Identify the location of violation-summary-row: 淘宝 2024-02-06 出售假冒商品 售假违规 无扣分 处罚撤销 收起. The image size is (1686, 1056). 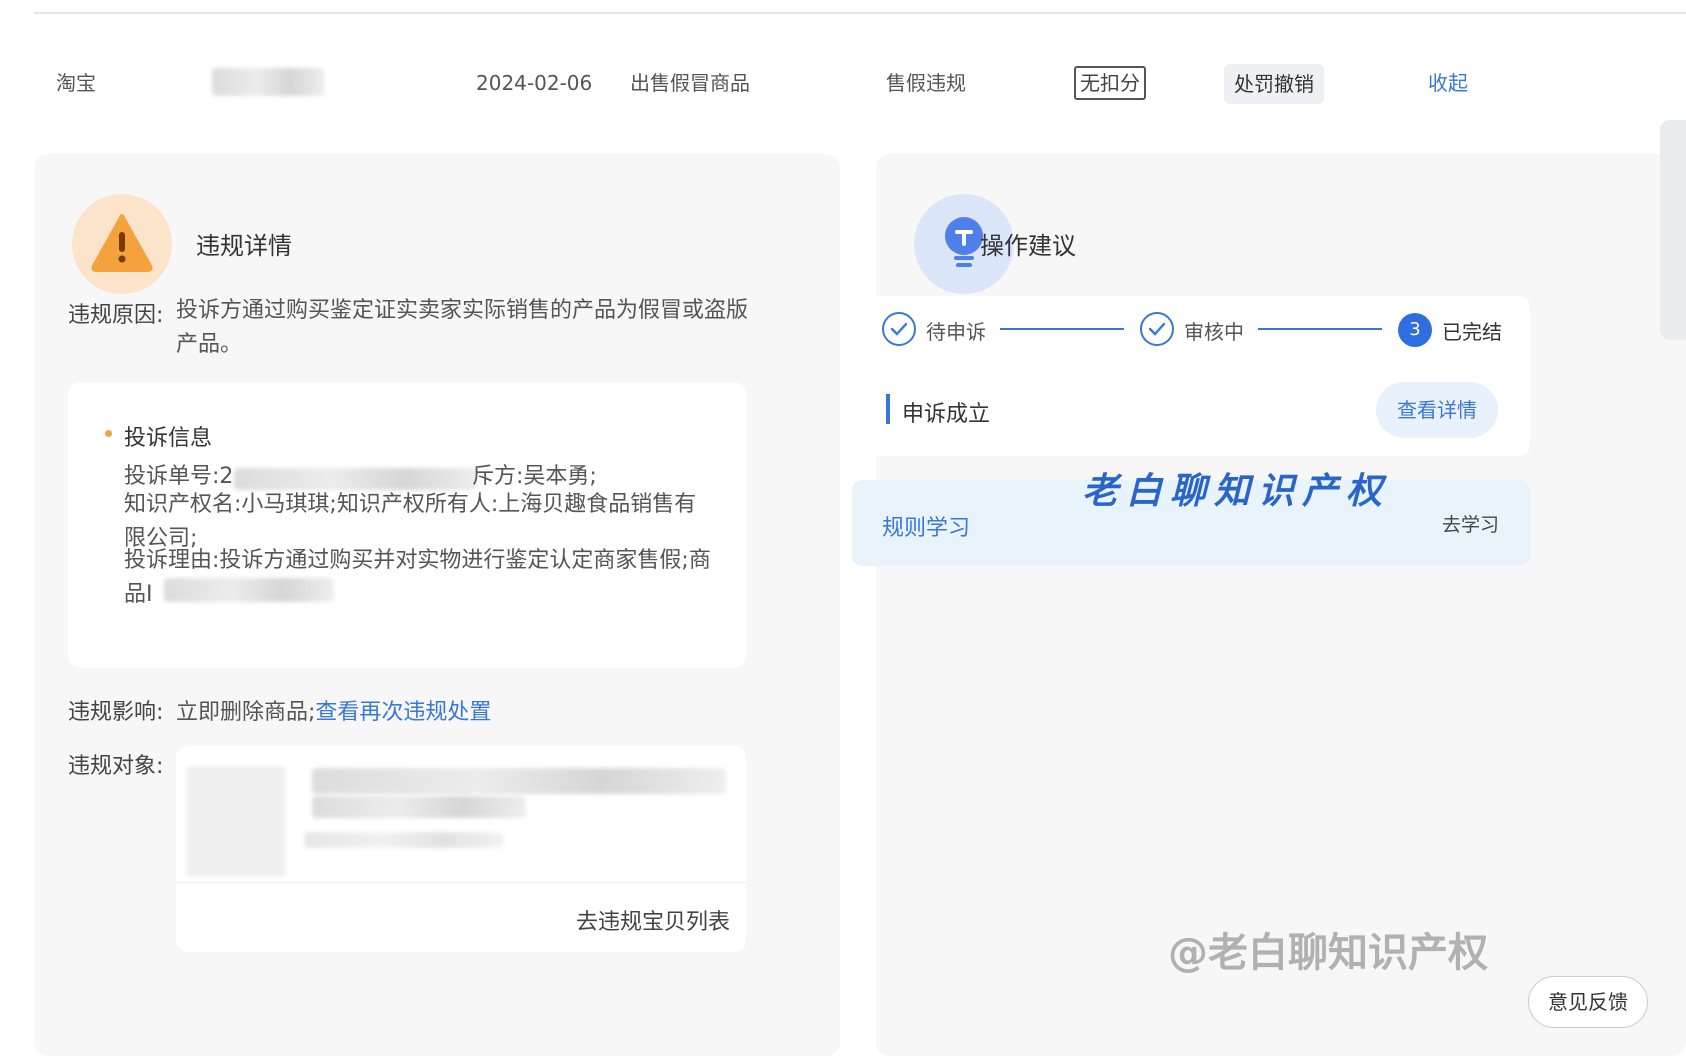
(843, 83).